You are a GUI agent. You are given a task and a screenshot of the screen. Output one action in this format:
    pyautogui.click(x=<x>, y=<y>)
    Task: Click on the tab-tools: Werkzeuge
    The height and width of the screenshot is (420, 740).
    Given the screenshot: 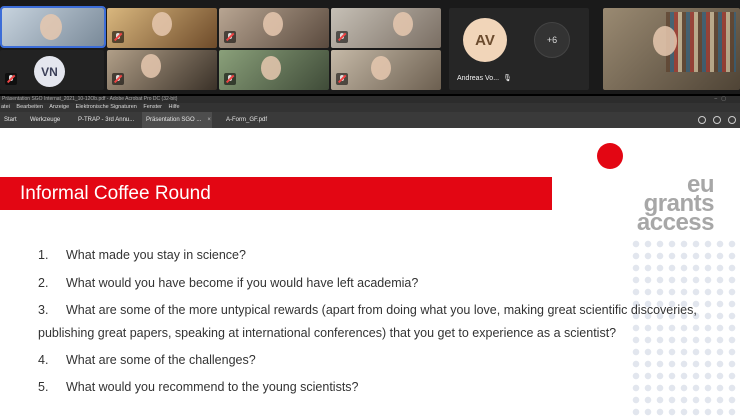 What is the action you would take?
    pyautogui.click(x=43, y=120)
    